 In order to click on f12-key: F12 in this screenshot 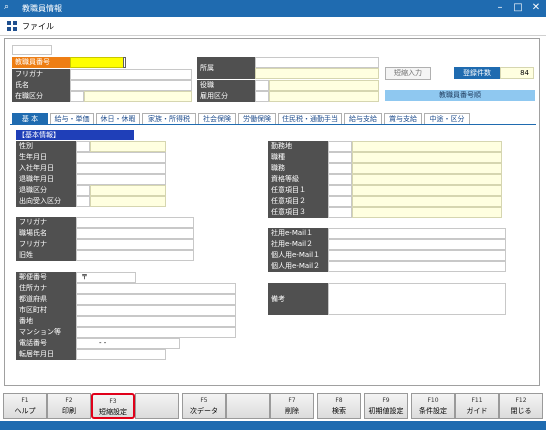, I will do `click(521, 400)`.